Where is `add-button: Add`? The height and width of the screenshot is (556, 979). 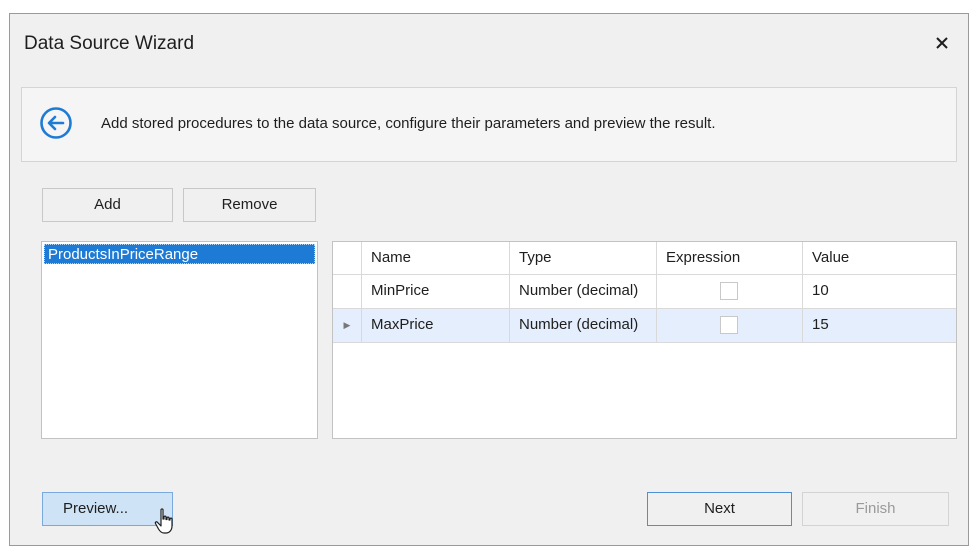
add-button: Add is located at coordinates (107, 205).